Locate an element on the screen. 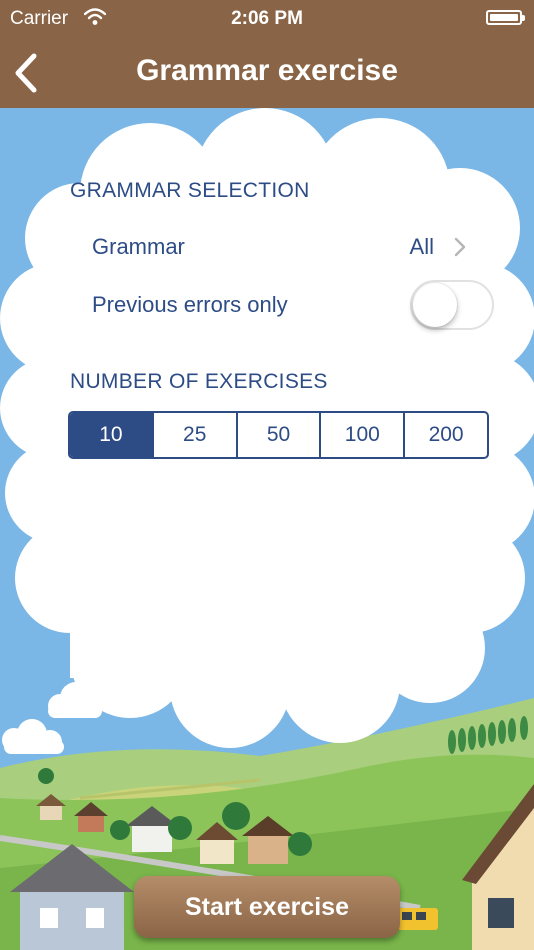  grammar-value: All is located at coordinates (421, 246).